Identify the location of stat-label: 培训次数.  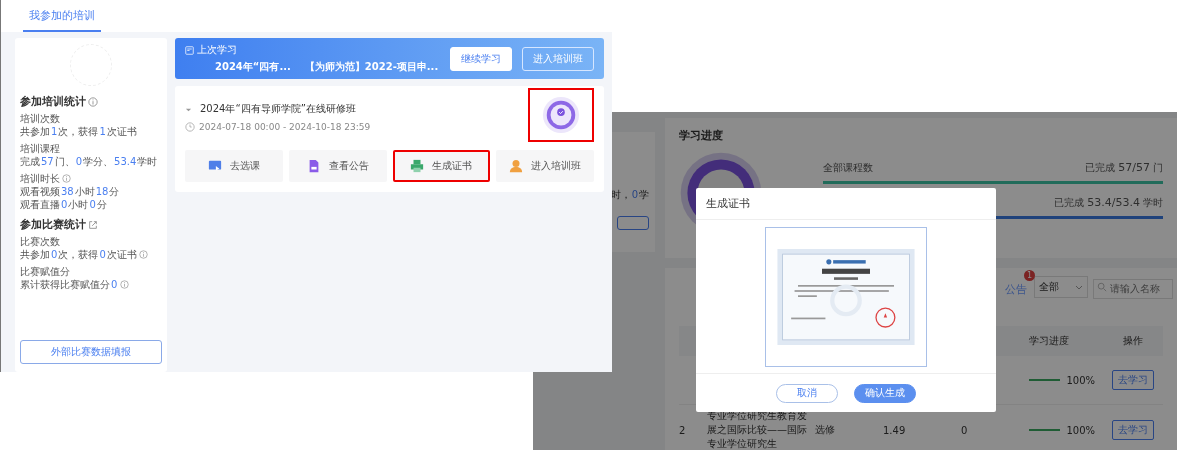
(40, 118).